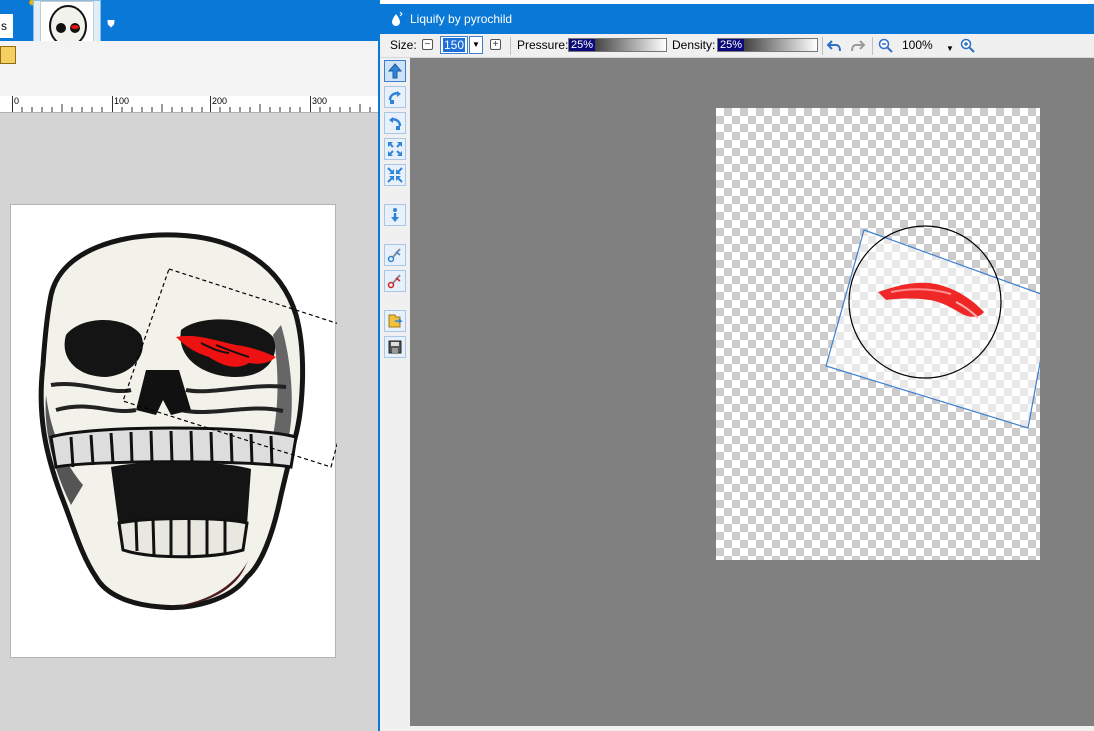  What do you see at coordinates (395, 394) in the screenshot?
I see `tools-sidebar` at bounding box center [395, 394].